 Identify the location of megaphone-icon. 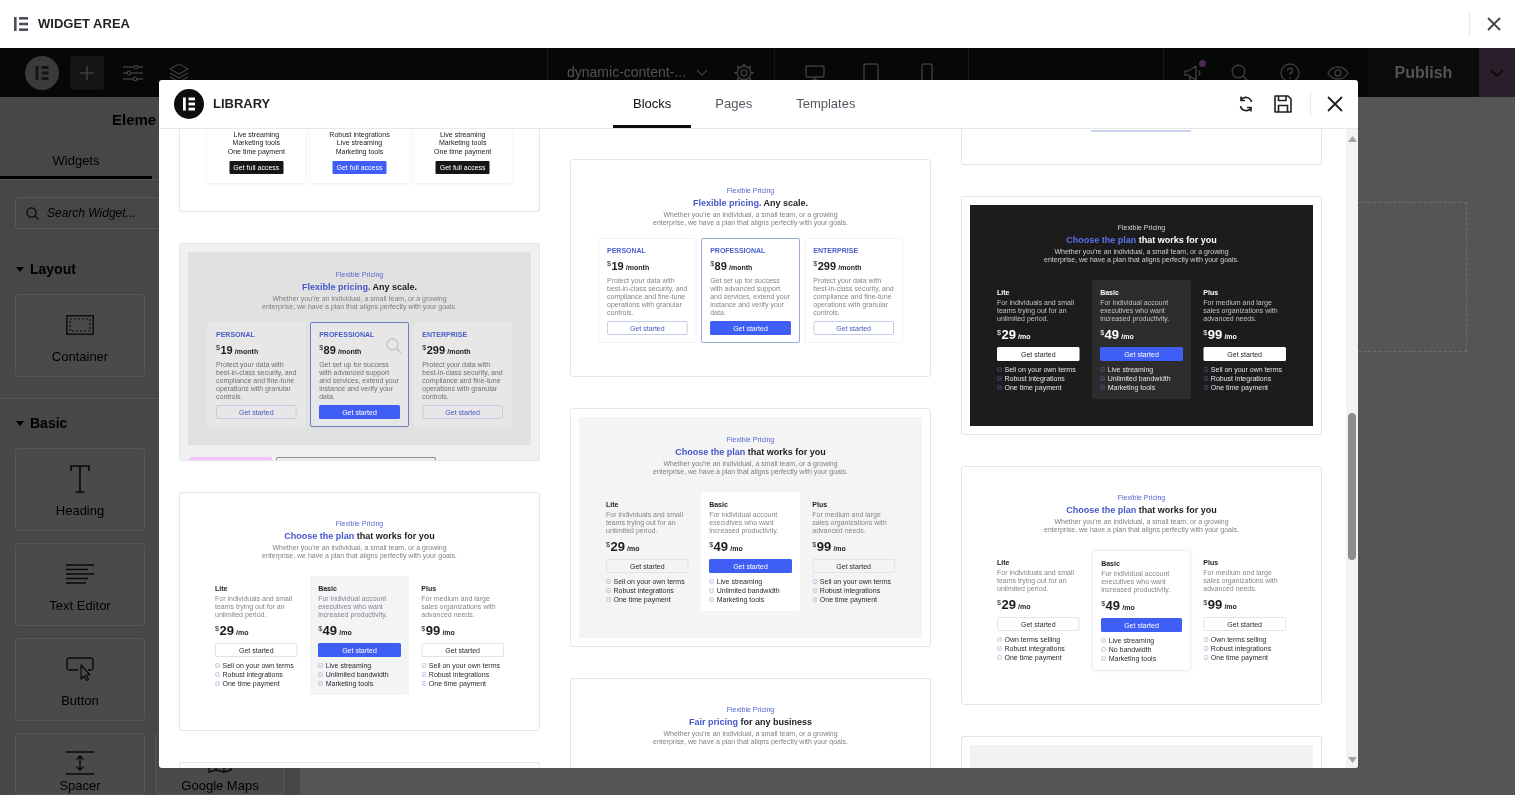
(1193, 72).